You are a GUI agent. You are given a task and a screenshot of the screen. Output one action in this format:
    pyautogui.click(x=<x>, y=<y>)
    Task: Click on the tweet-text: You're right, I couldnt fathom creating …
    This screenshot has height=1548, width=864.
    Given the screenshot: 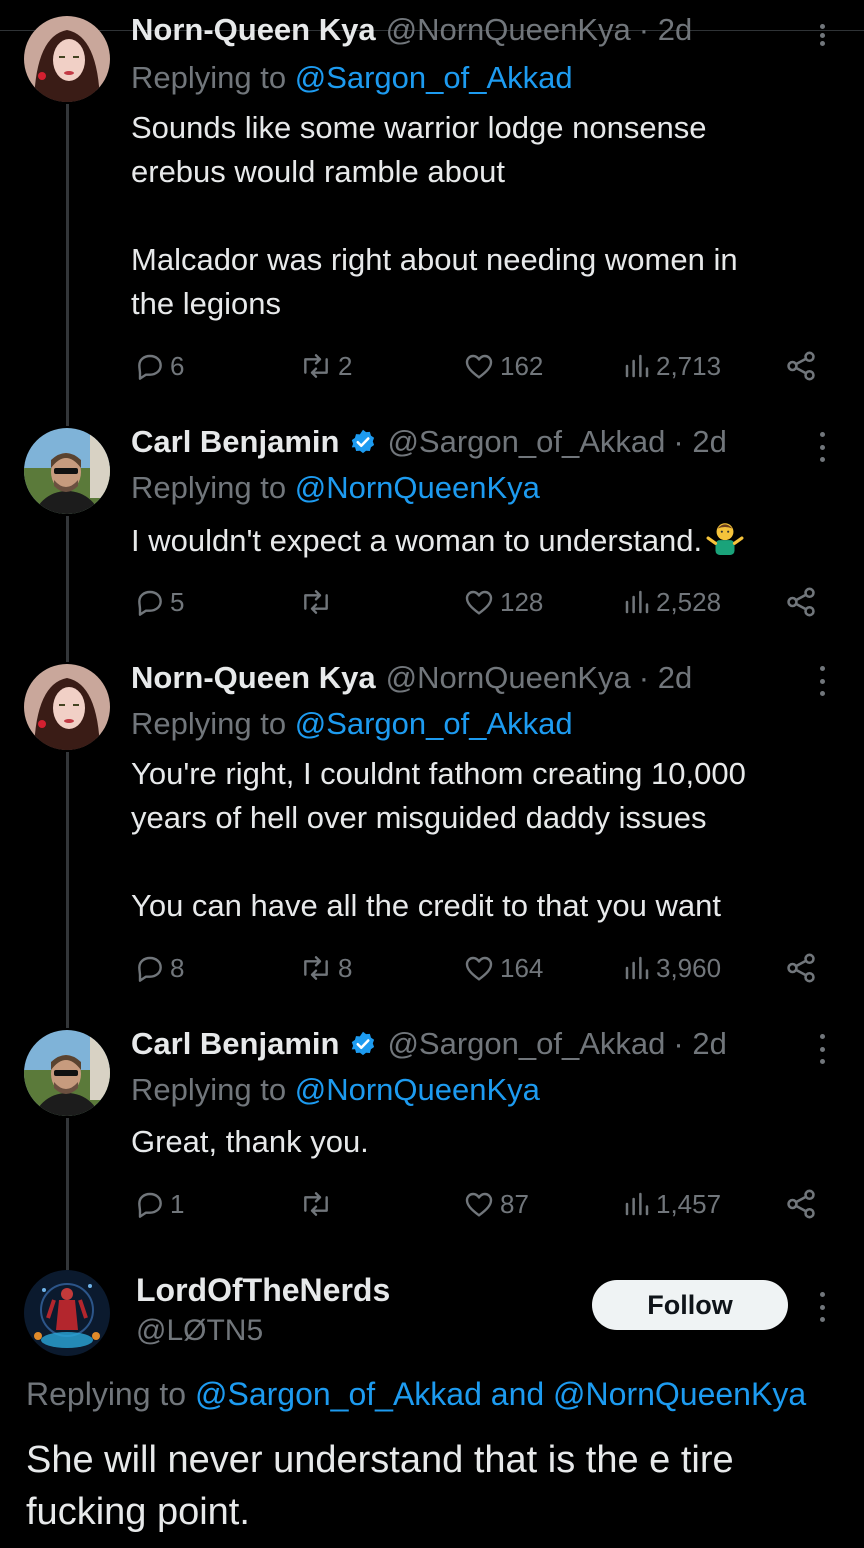 What is the action you would take?
    pyautogui.click(x=438, y=839)
    